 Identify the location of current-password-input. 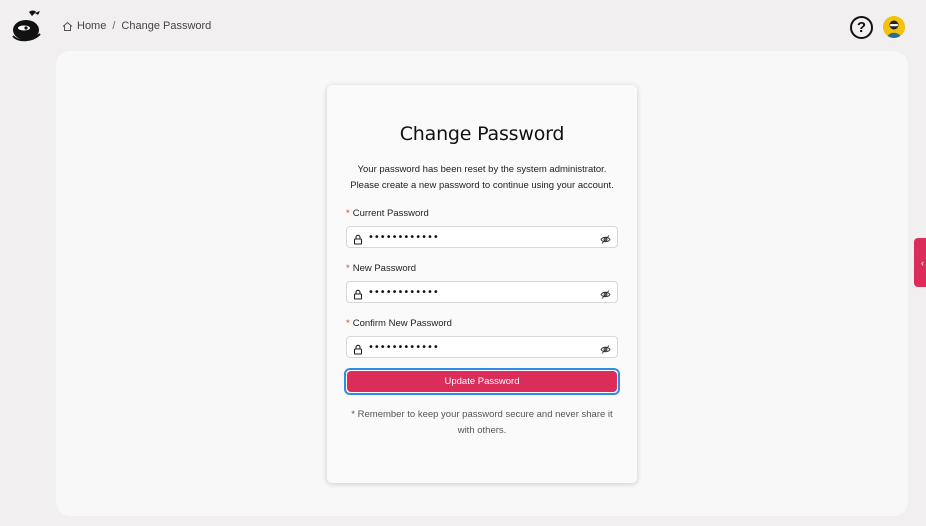
(484, 237).